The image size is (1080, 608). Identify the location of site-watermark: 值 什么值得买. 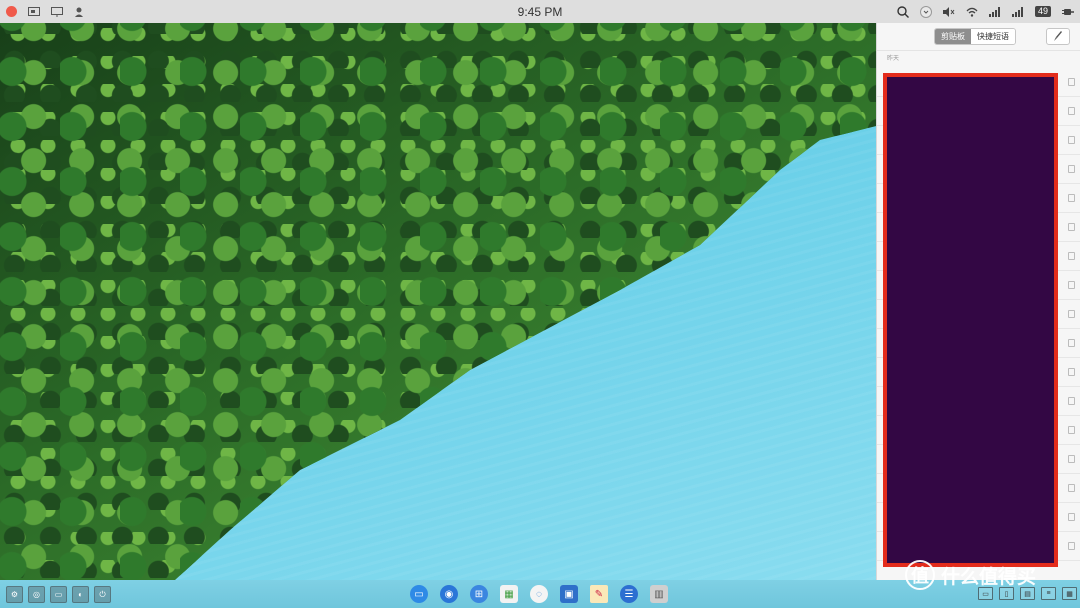
(970, 575).